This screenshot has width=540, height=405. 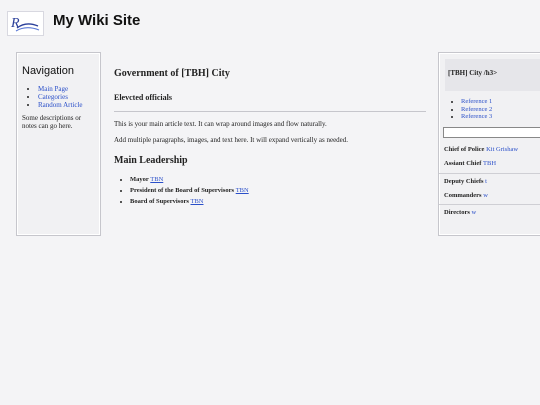 What do you see at coordinates (182, 190) in the screenshot?
I see `leader-role: President of the Board of Supervisors` at bounding box center [182, 190].